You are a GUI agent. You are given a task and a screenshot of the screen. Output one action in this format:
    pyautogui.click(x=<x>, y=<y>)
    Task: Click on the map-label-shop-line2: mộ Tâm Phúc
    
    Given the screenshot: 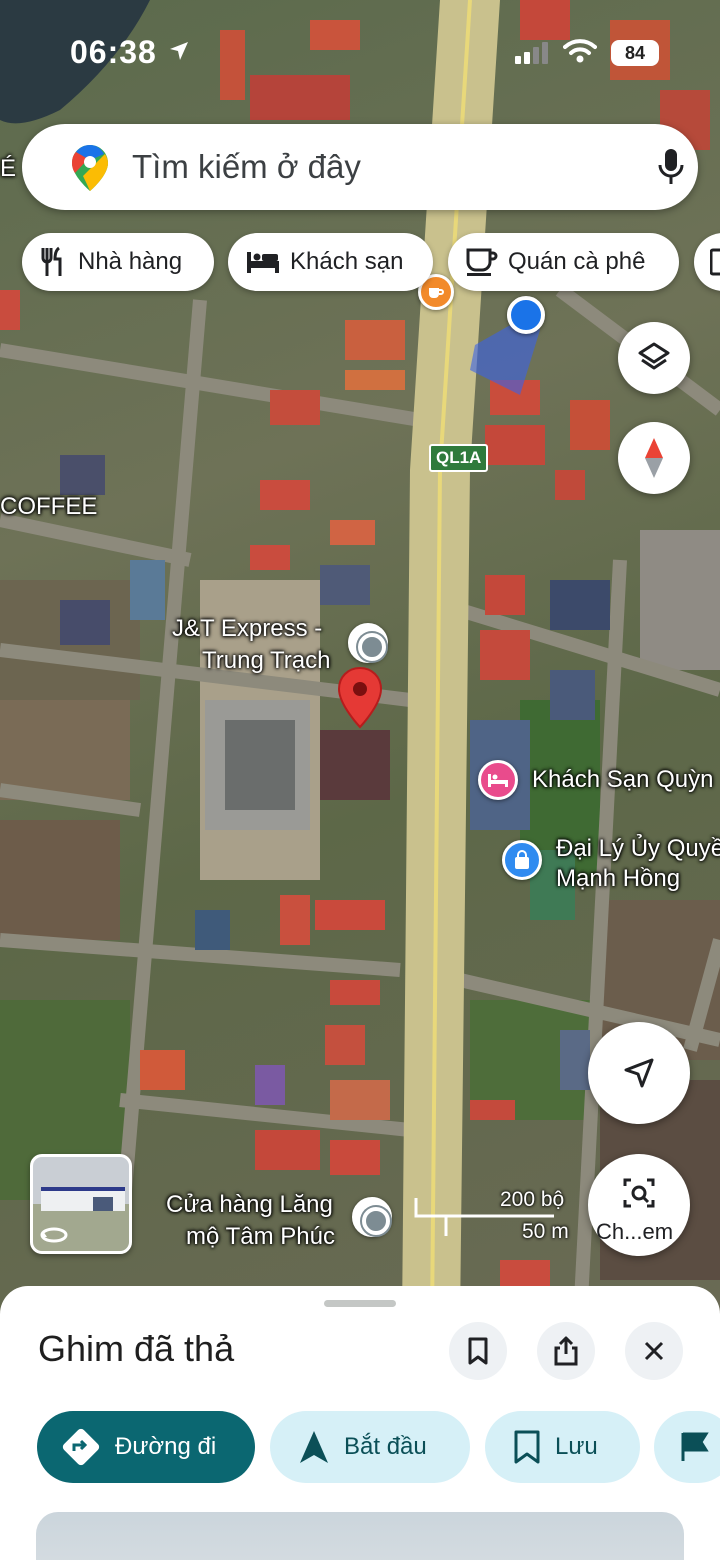 What is the action you would take?
    pyautogui.click(x=260, y=1237)
    